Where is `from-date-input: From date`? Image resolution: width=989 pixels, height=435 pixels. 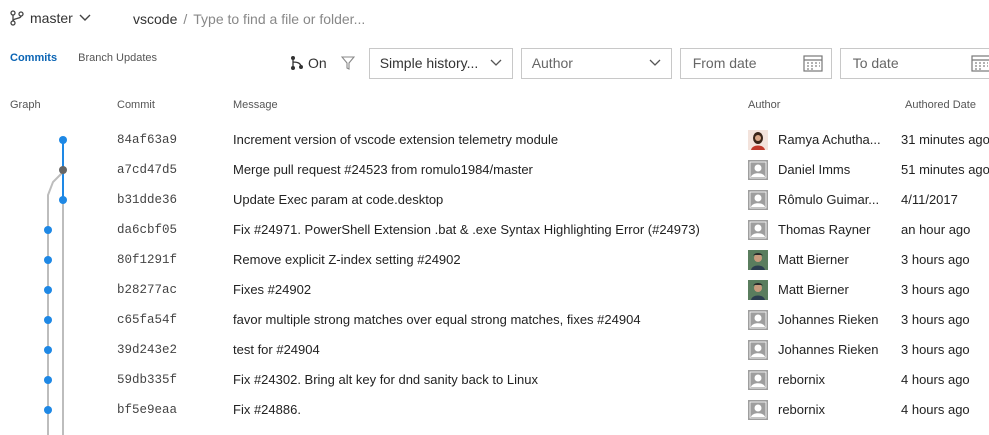 from-date-input: From date is located at coordinates (755, 63).